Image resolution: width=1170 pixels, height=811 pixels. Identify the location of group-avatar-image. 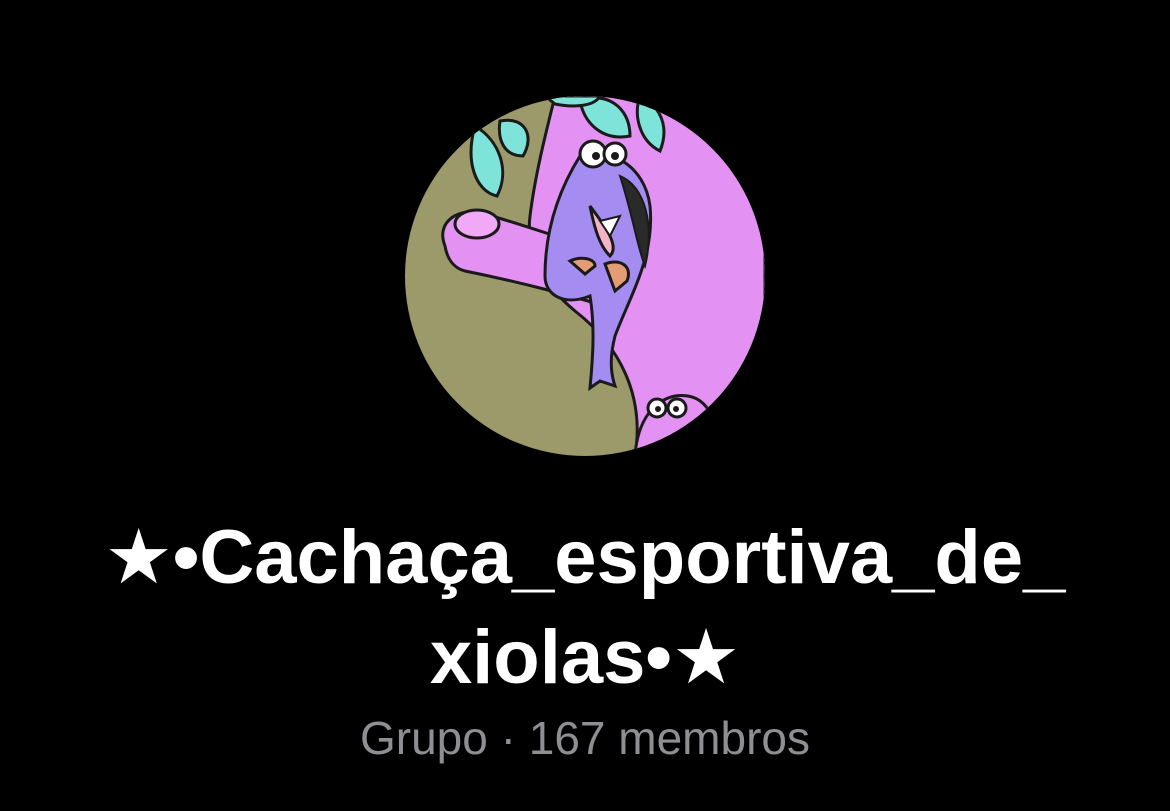
(585, 276).